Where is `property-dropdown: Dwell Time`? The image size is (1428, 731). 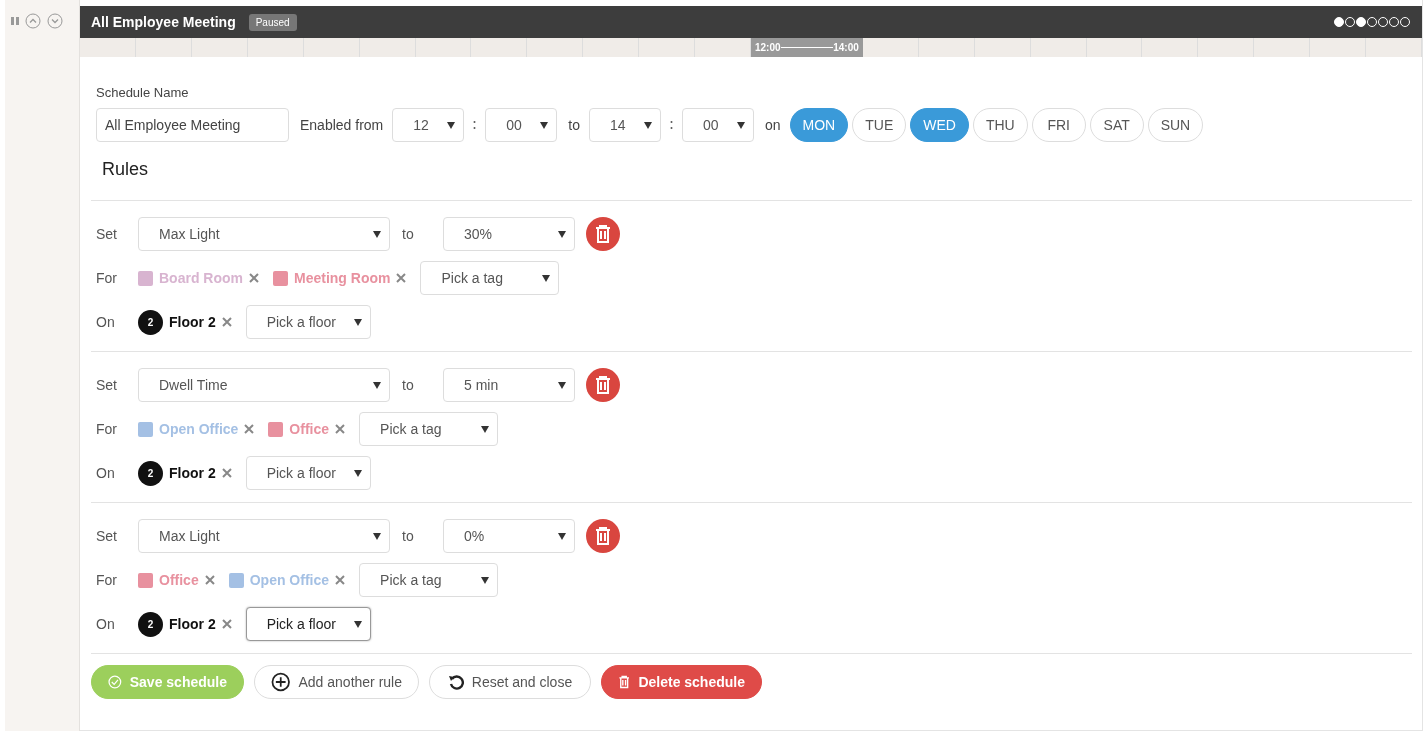
property-dropdown: Dwell Time is located at coordinates (264, 385).